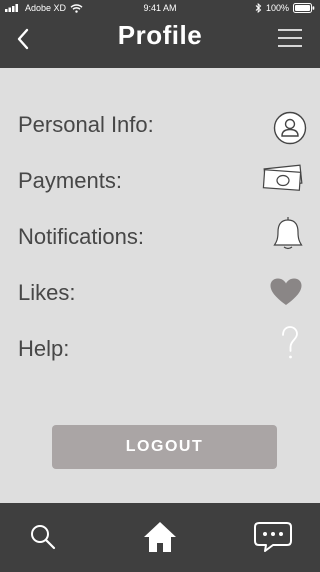 The height and width of the screenshot is (572, 320). Describe the element at coordinates (290, 344) in the screenshot. I see `question-icon` at that location.